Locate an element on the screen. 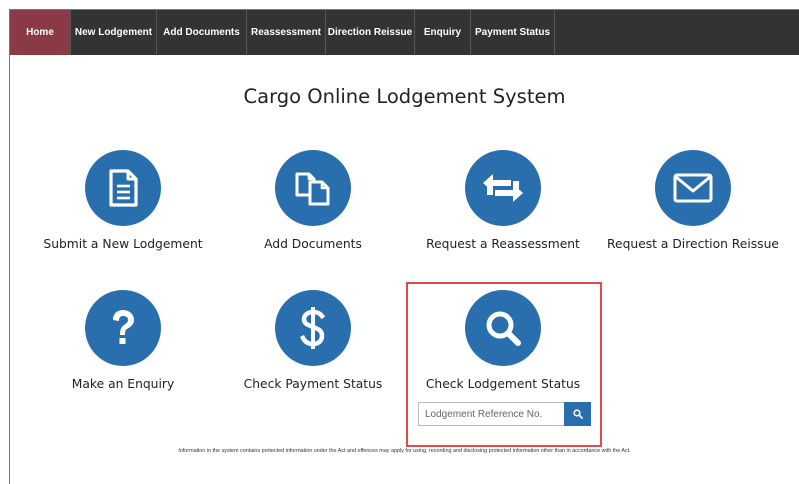 This screenshot has width=799, height=484. tile-label: Submit a New Lodgement is located at coordinates (123, 244).